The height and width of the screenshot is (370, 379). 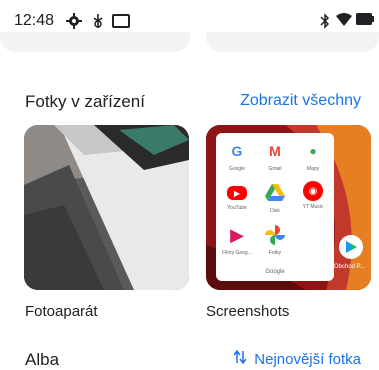 What do you see at coordinates (300, 101) in the screenshot?
I see `view-all-link: Zobrazit všechny` at bounding box center [300, 101].